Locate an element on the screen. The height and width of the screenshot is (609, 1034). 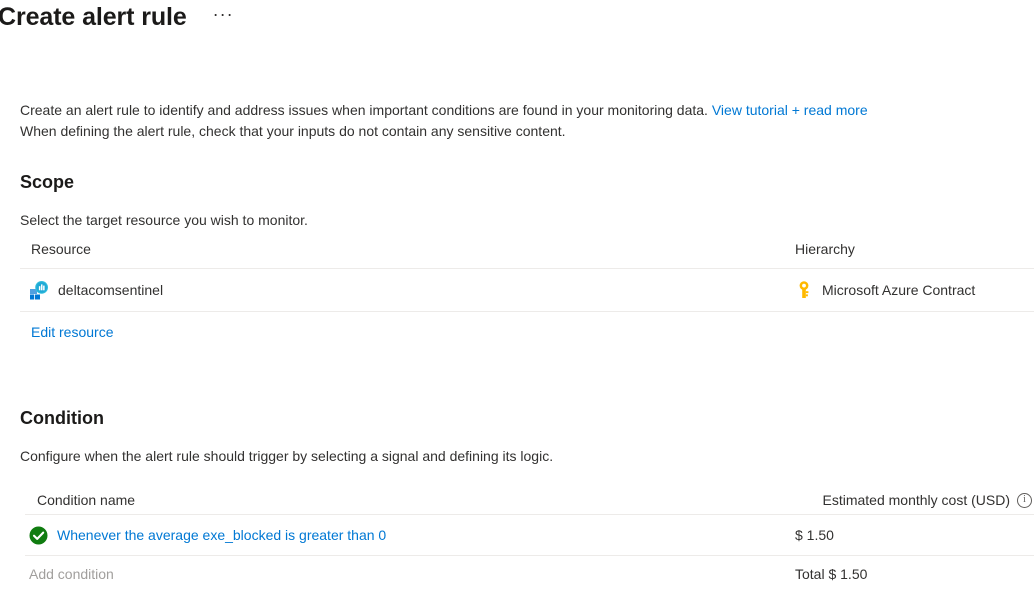
add-condition-button: Add condition is located at coordinates (399, 574).